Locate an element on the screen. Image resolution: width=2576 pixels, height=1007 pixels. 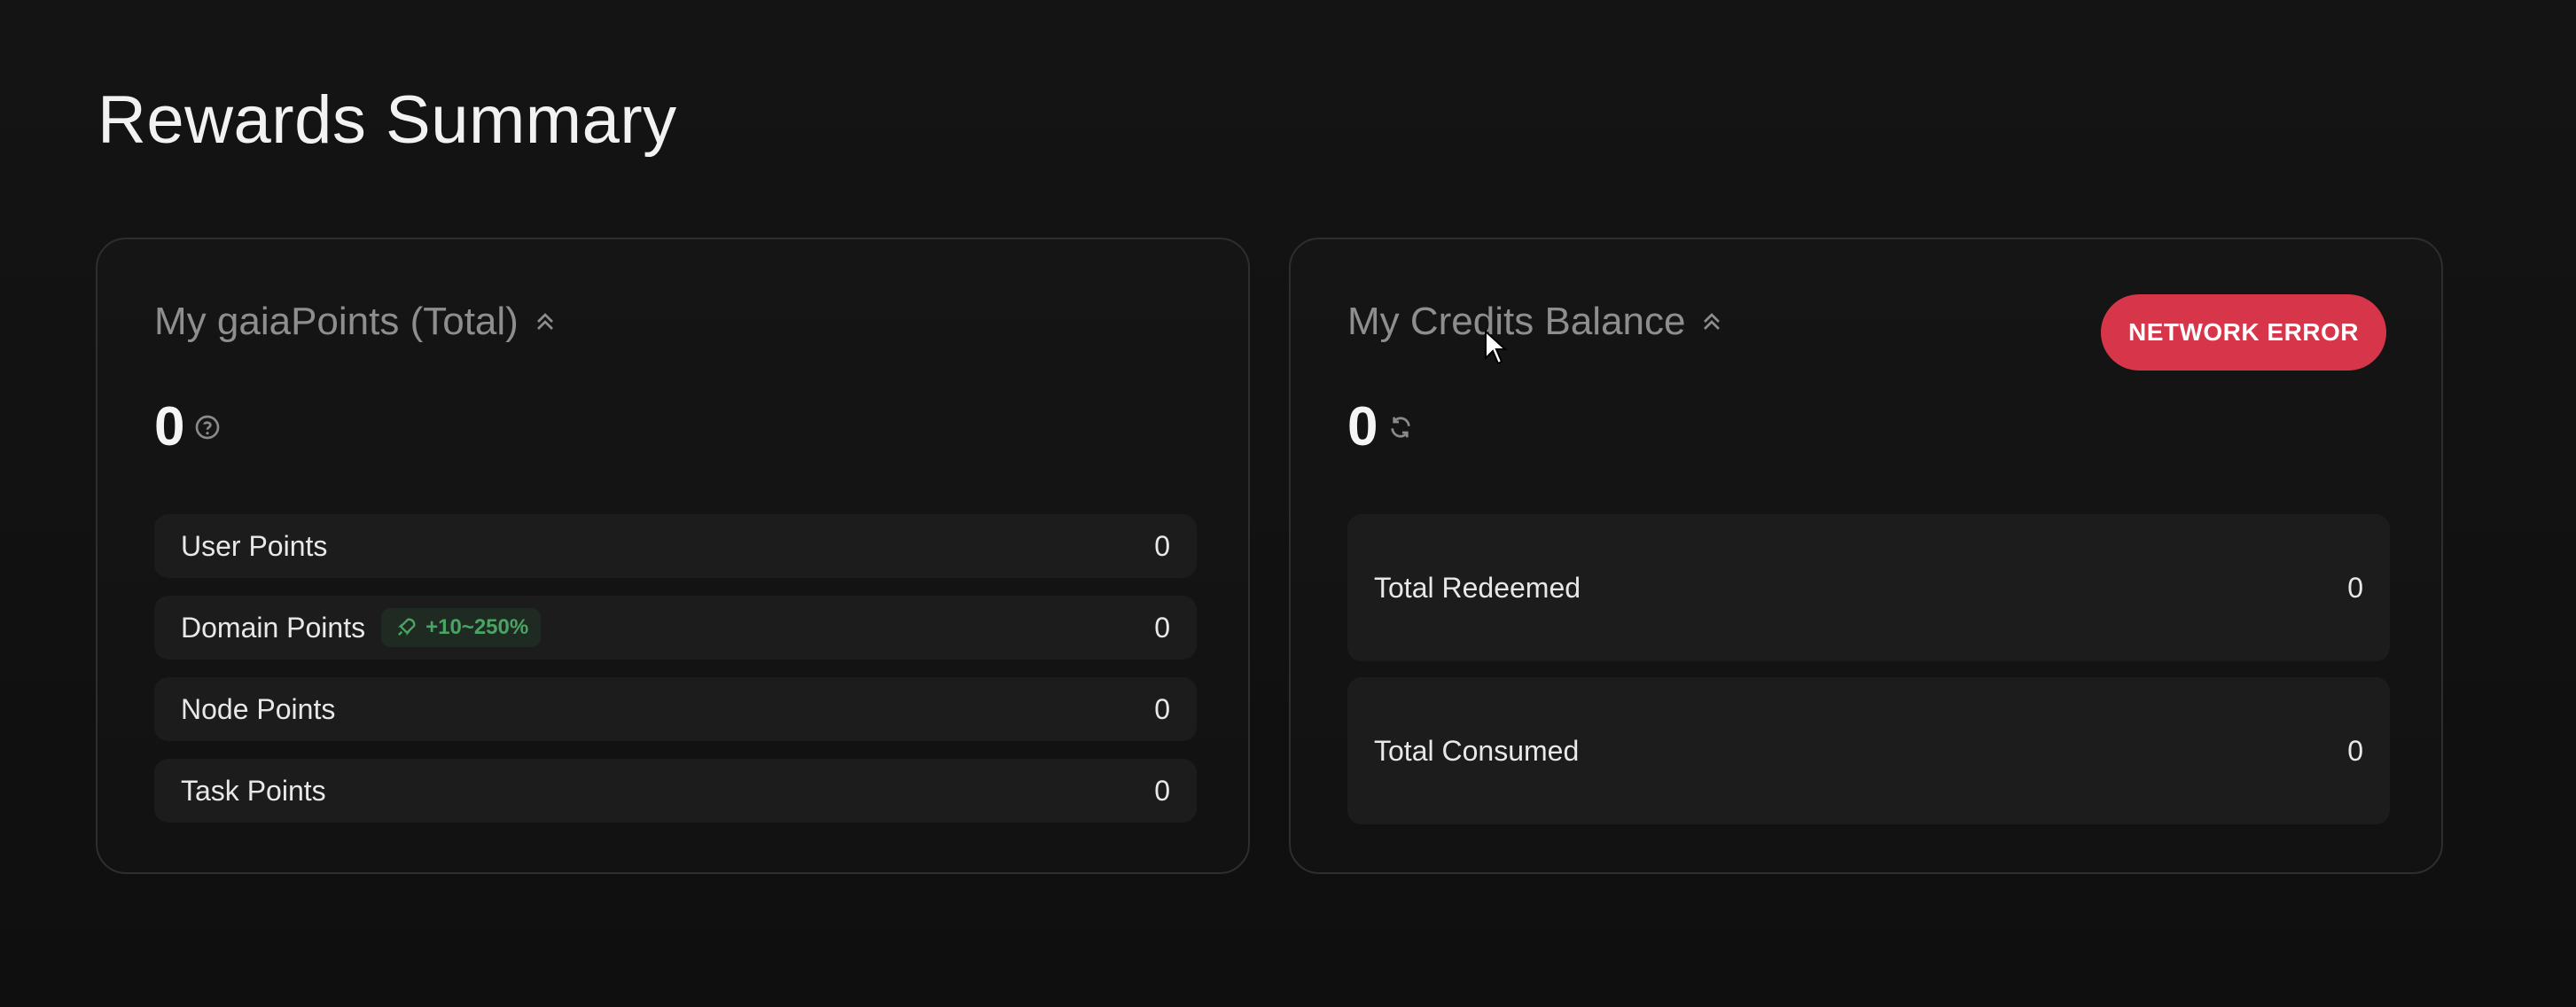
domain-points-label-wrap: Domain Points +10~250% is located at coordinates (361, 627).